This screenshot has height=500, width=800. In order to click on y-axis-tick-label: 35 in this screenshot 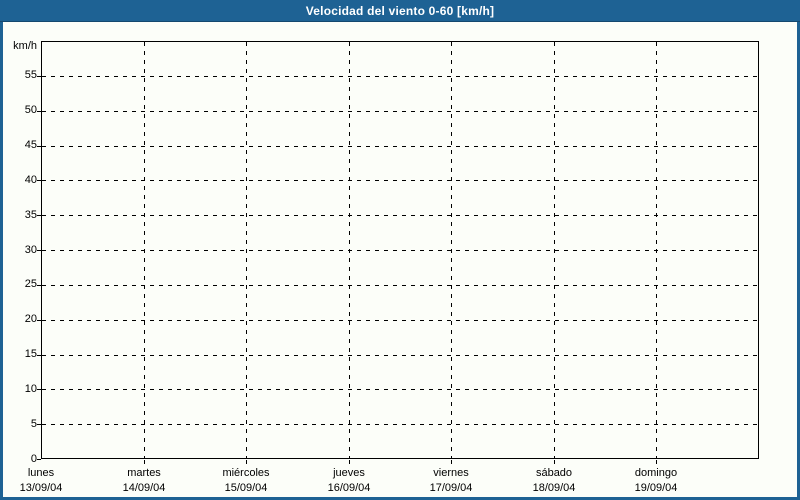, I will do `click(30, 215)`.